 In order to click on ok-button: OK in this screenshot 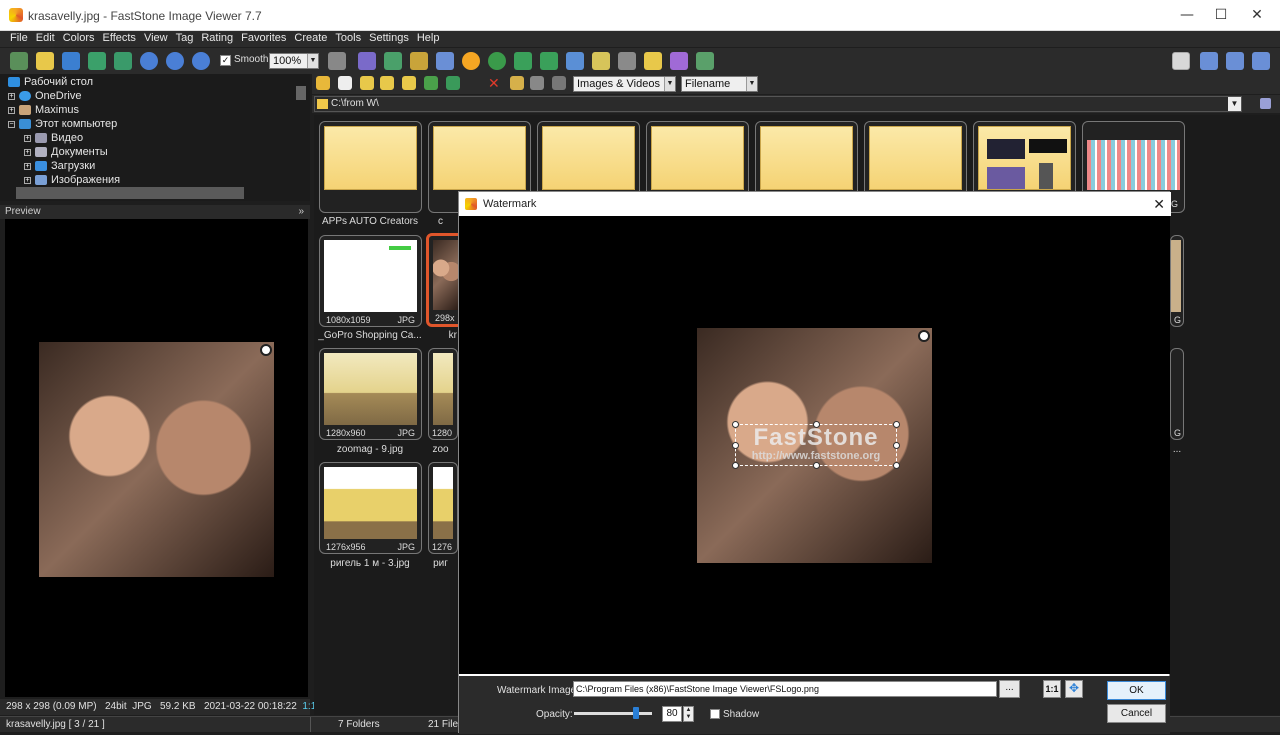, I will do `click(1136, 690)`.